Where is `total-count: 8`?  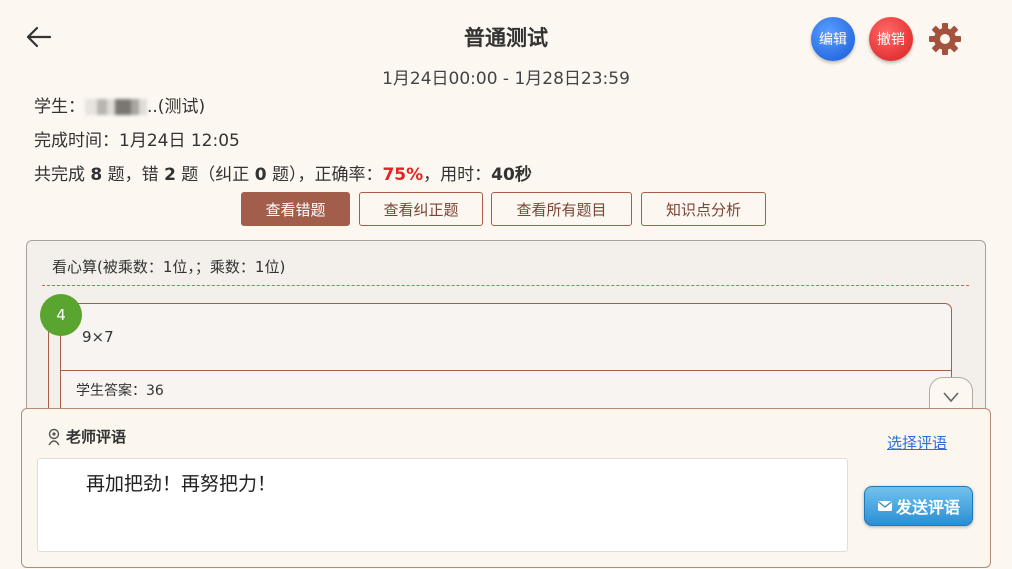 total-count: 8 is located at coordinates (96, 175).